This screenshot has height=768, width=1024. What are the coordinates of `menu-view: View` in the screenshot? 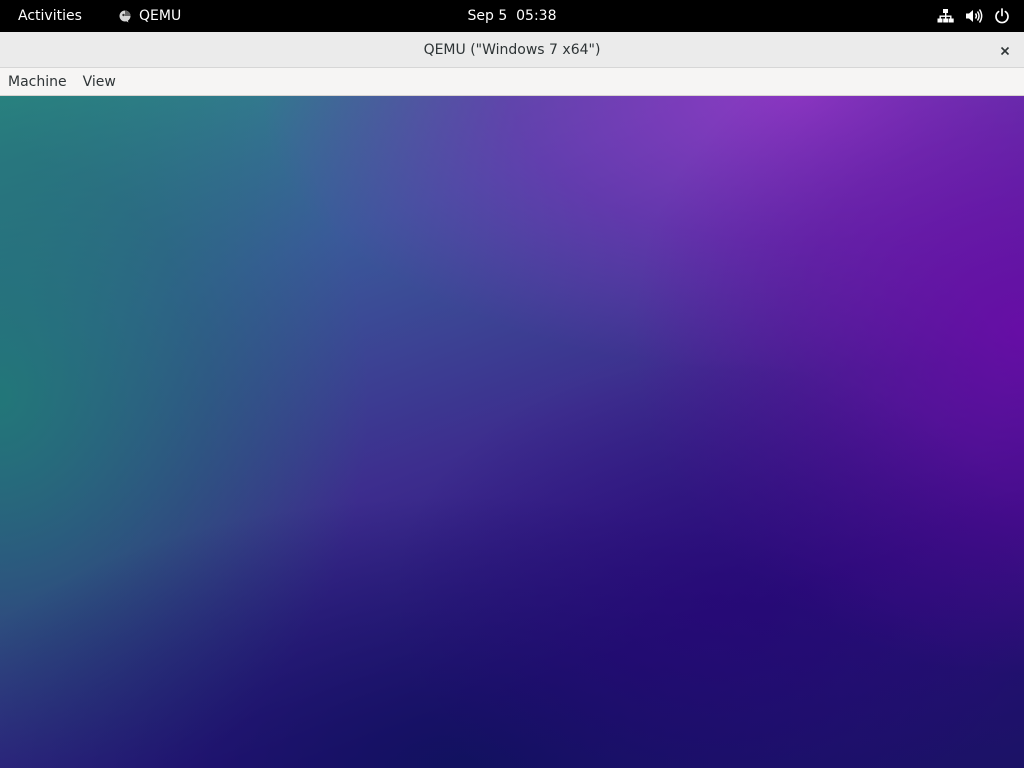 It's located at (99, 82).